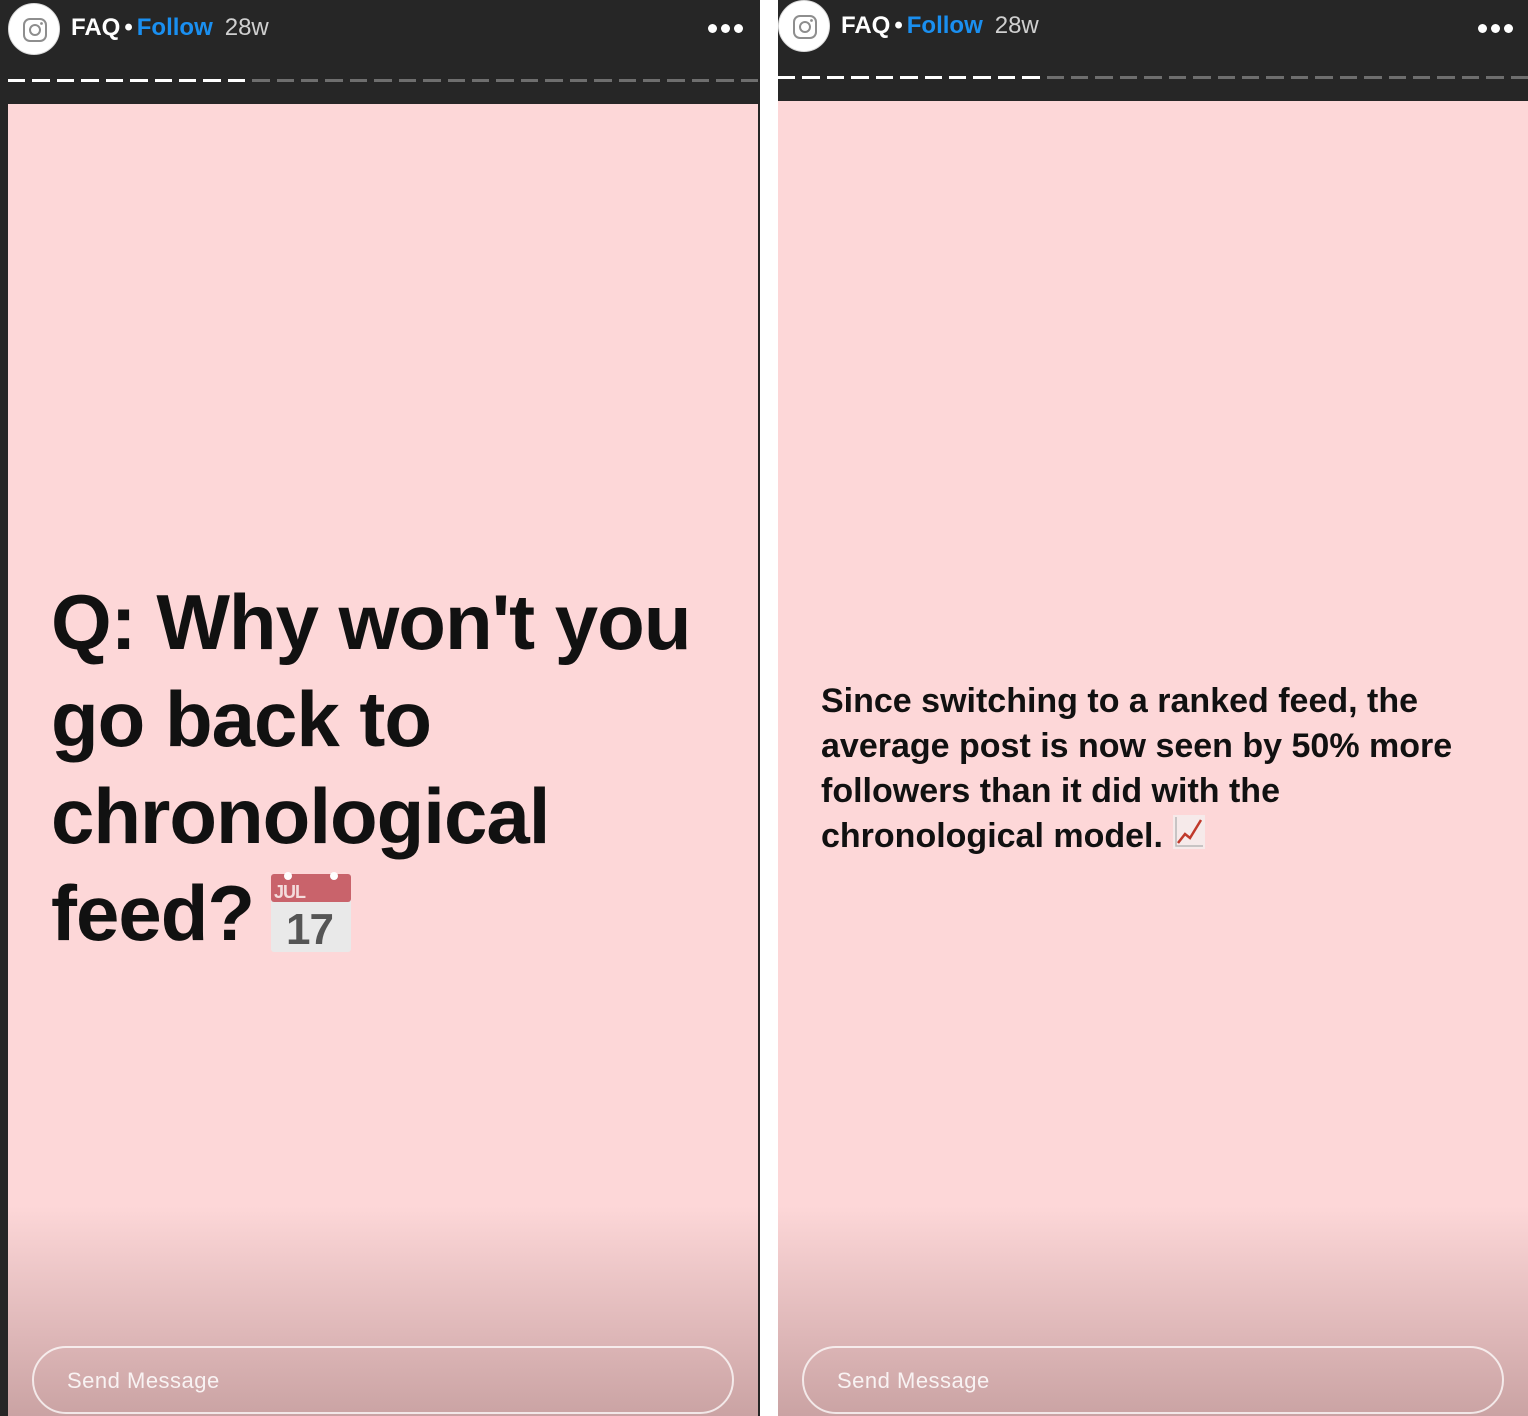 The height and width of the screenshot is (1416, 1528). What do you see at coordinates (309, 928) in the screenshot?
I see `calendar-day: 17` at bounding box center [309, 928].